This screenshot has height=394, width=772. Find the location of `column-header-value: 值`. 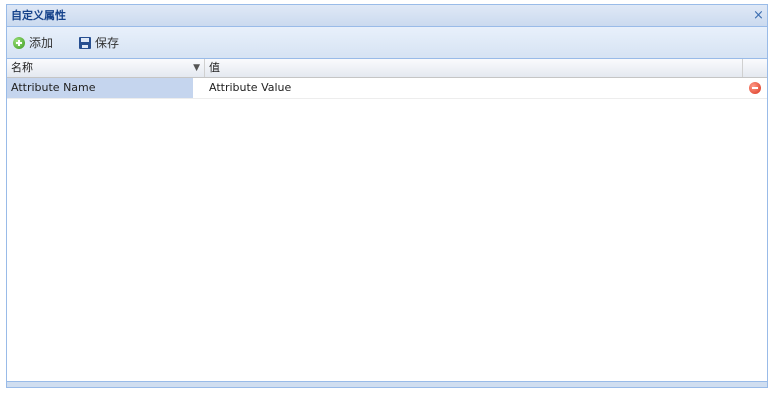

column-header-value: 值 is located at coordinates (474, 68).